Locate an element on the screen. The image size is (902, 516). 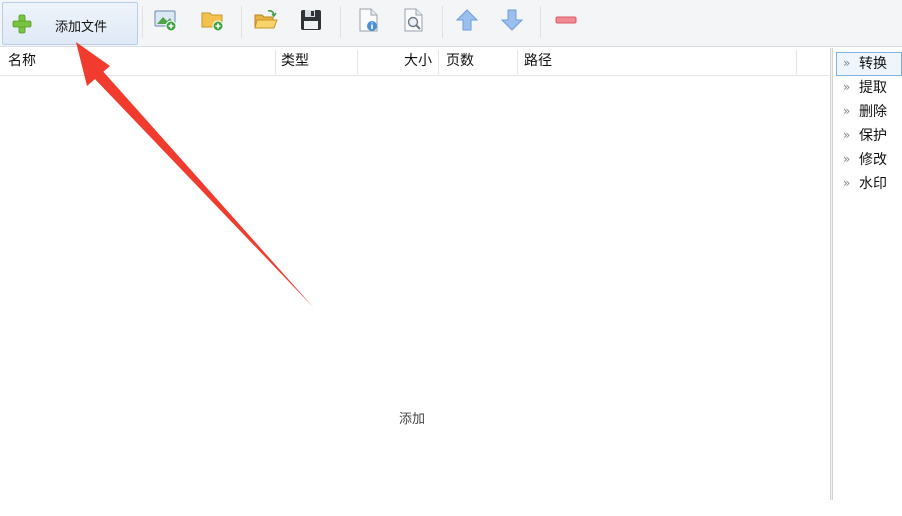
file-list-header: 名称 类型 大小 页数 路径 is located at coordinates (415, 62).